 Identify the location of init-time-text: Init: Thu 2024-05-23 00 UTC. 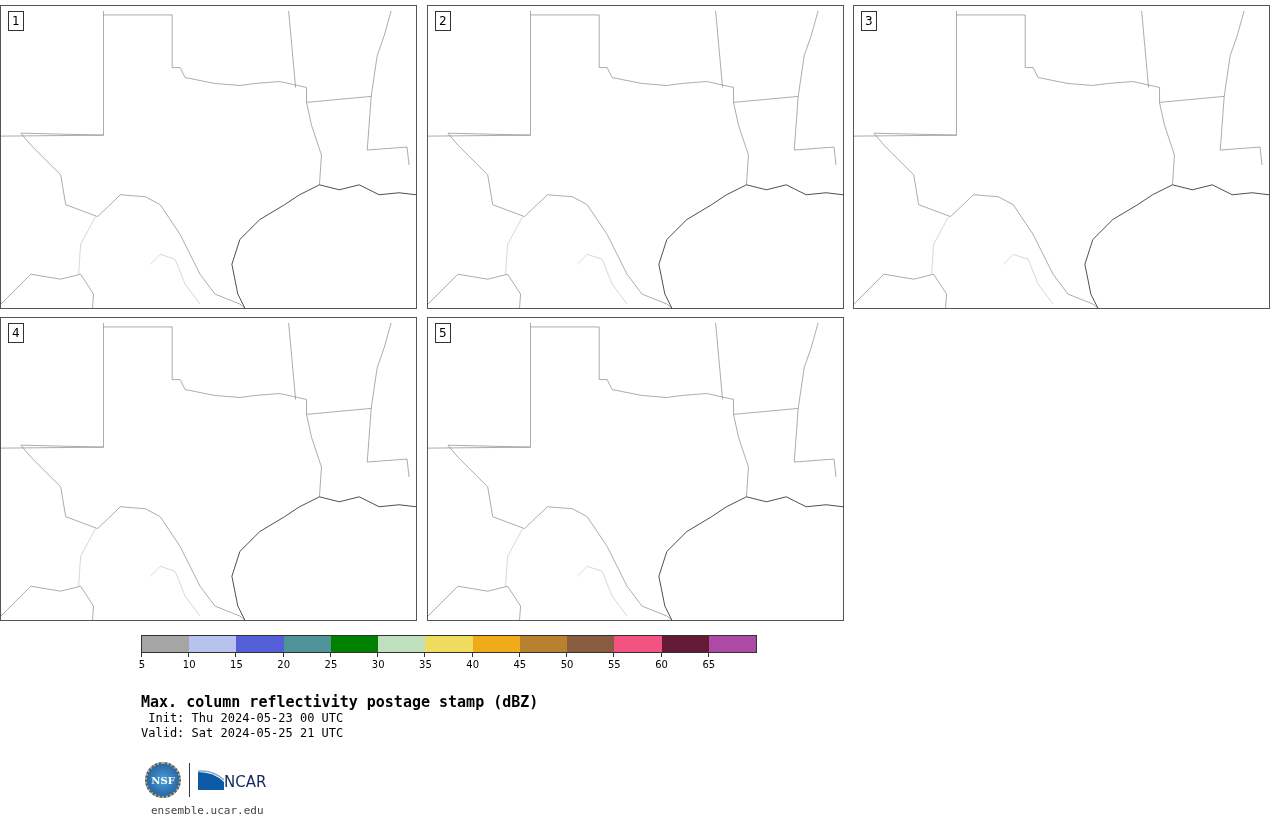
(246, 718).